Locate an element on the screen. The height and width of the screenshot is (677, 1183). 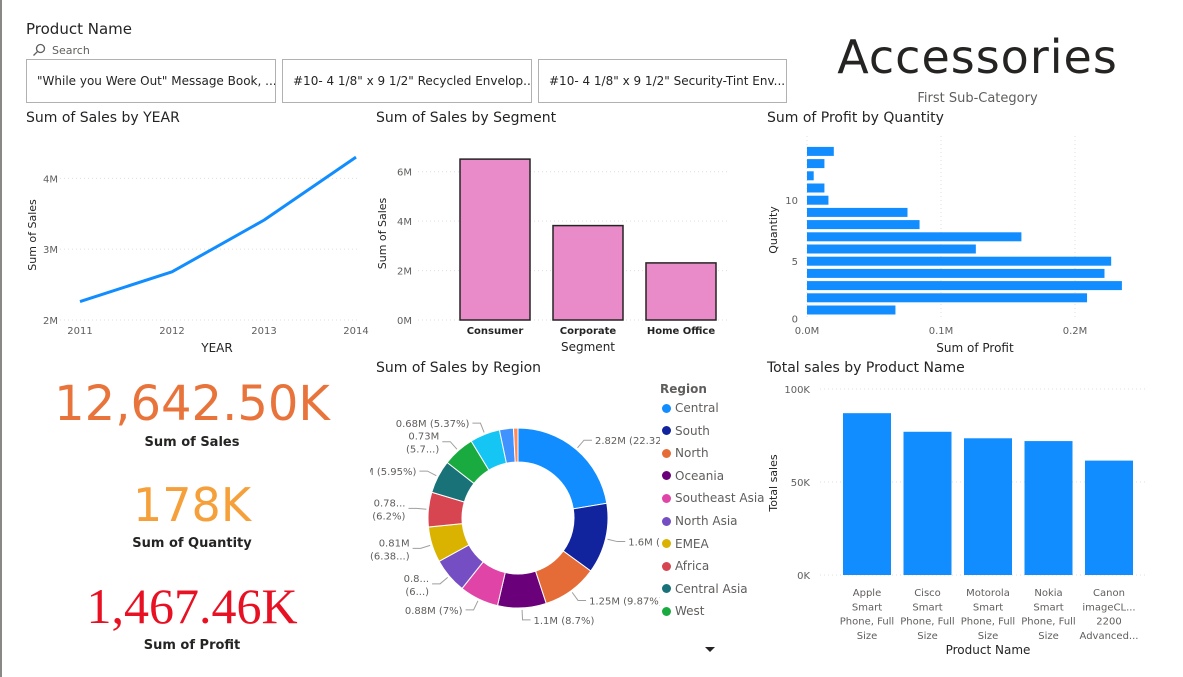
legend-item-oceania: Oceania is located at coordinates (693, 476).